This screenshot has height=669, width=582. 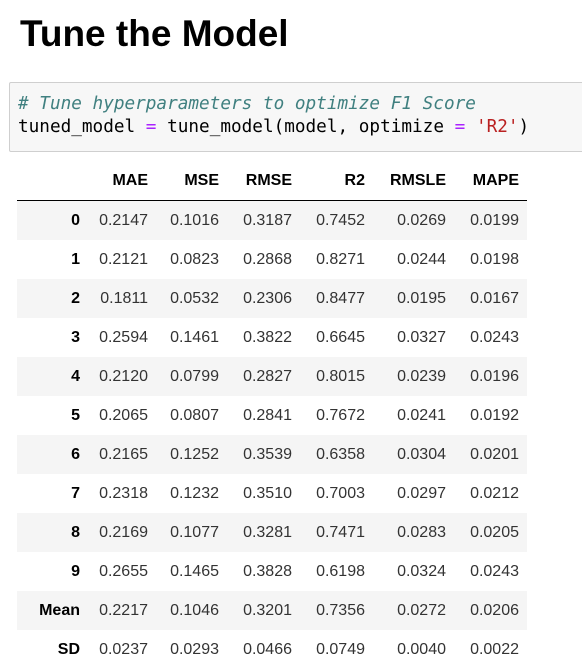 I want to click on cell-mape: 0.0212, so click(x=494, y=493).